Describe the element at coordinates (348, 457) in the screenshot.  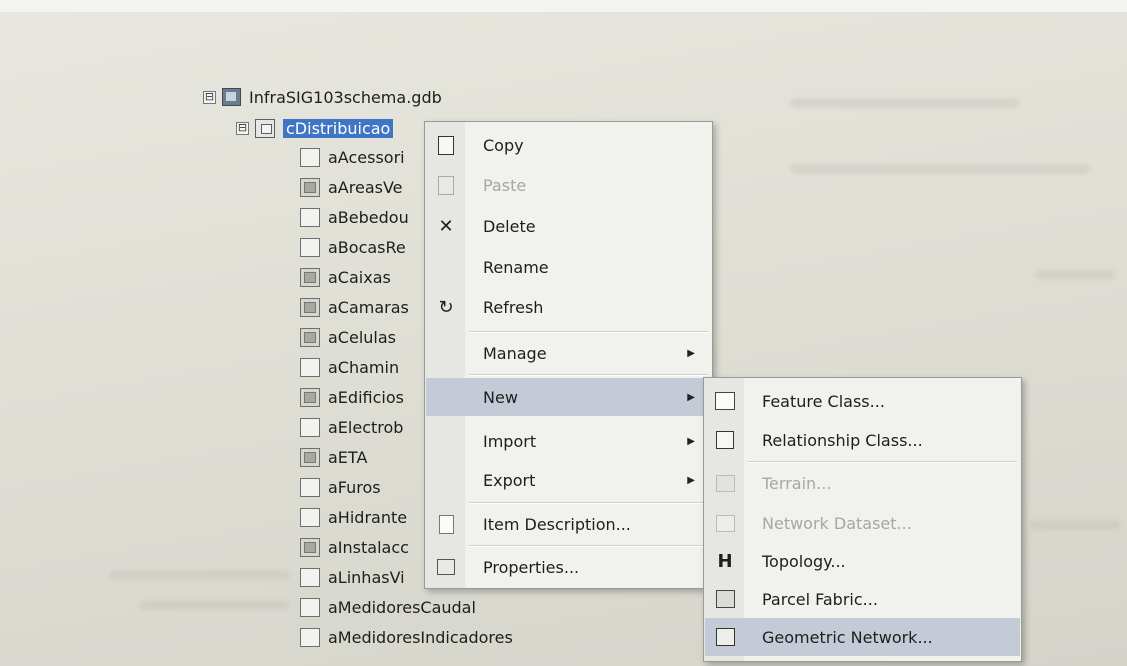
I see `tree-node-label: aETA` at that location.